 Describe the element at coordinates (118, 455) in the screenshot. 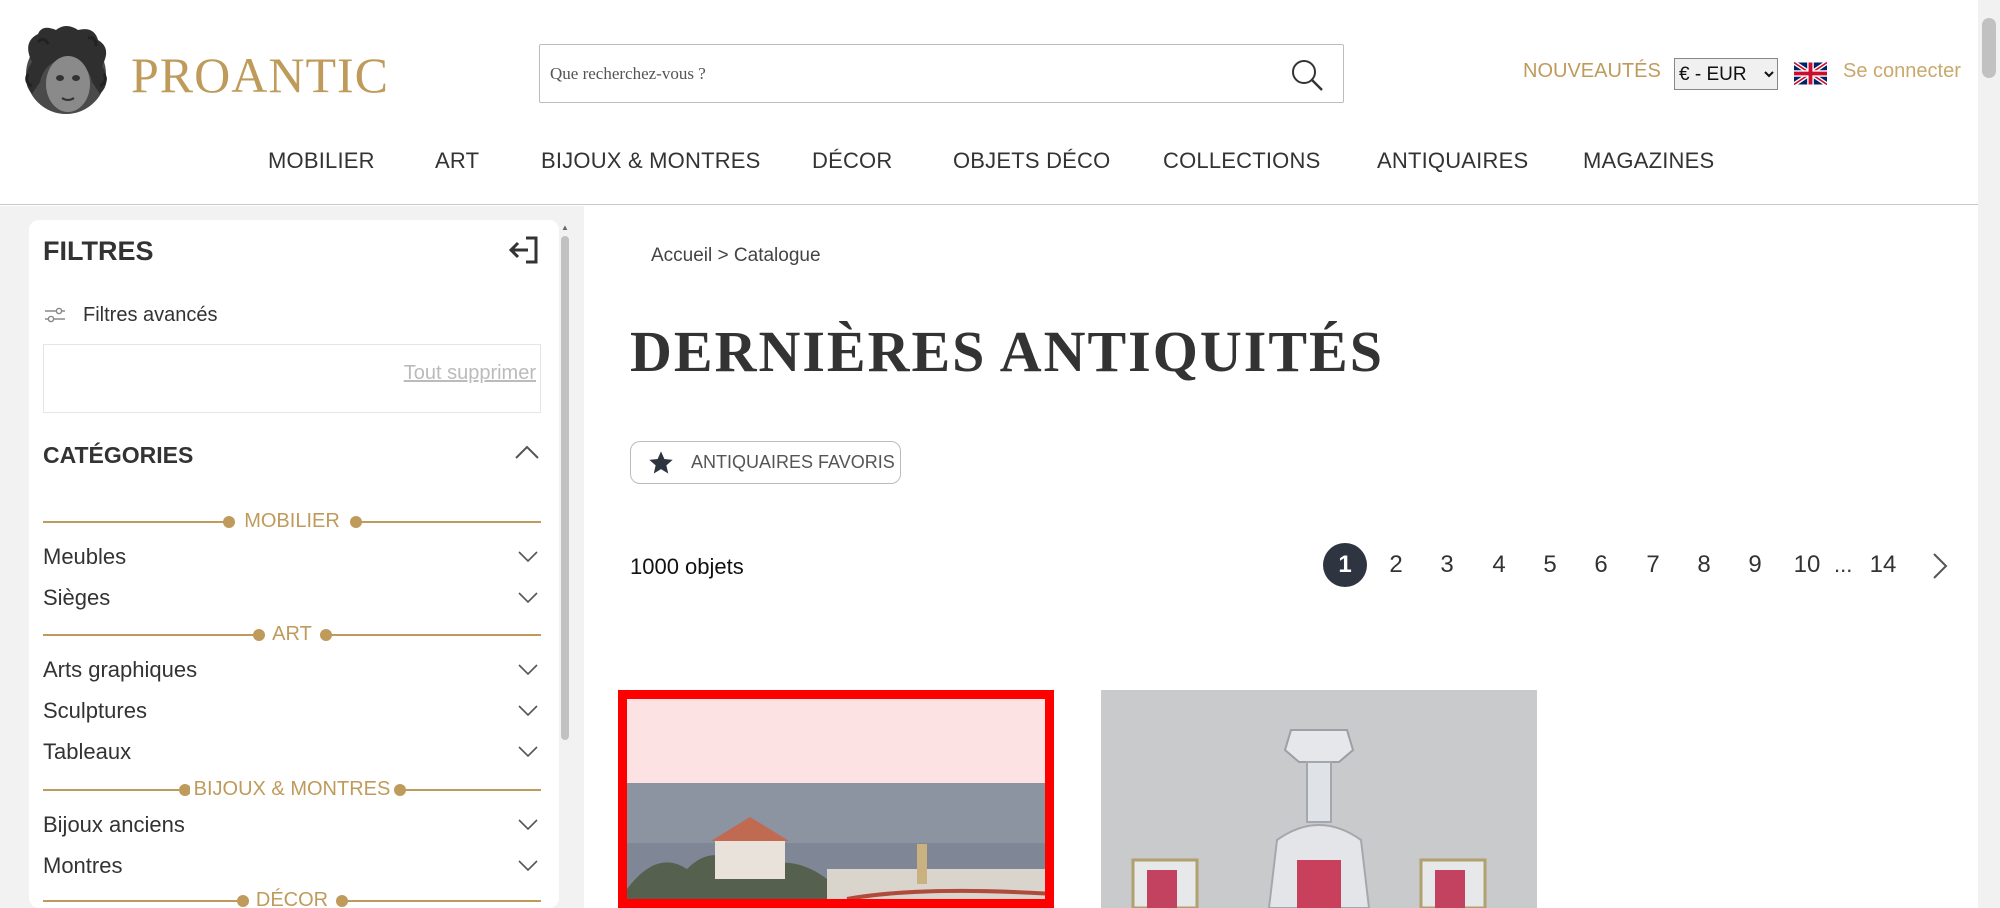

I see `categories-title: CATÉGORIES` at that location.